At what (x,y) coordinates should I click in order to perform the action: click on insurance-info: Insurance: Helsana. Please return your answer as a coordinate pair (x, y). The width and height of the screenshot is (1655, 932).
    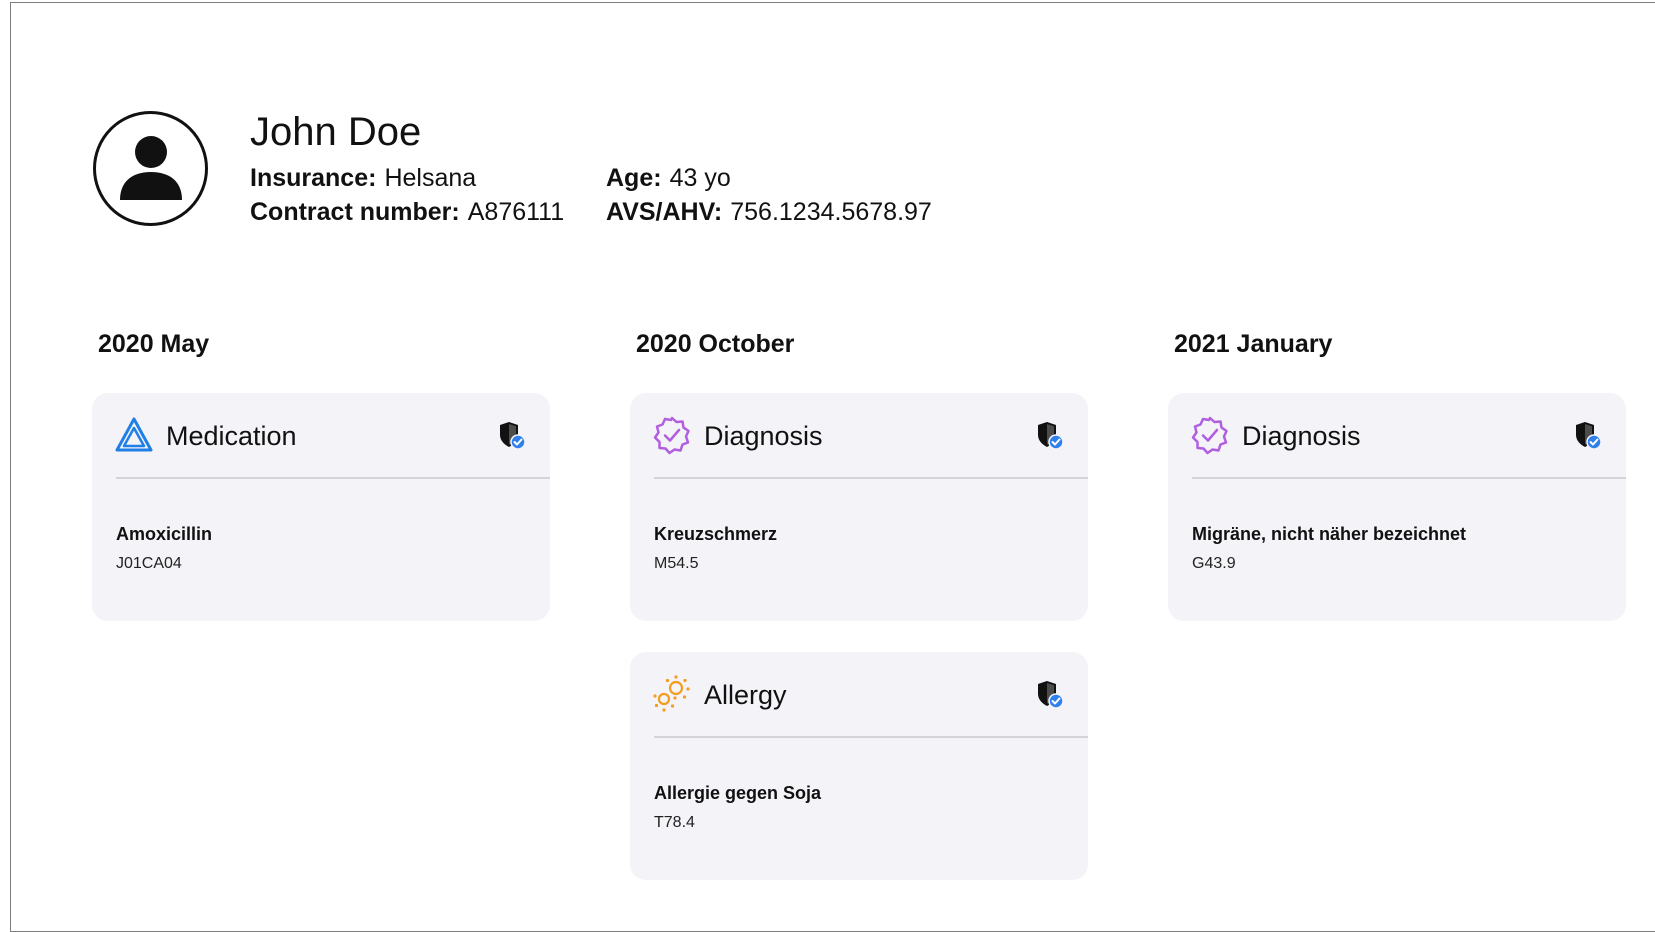
    Looking at the image, I should click on (363, 178).